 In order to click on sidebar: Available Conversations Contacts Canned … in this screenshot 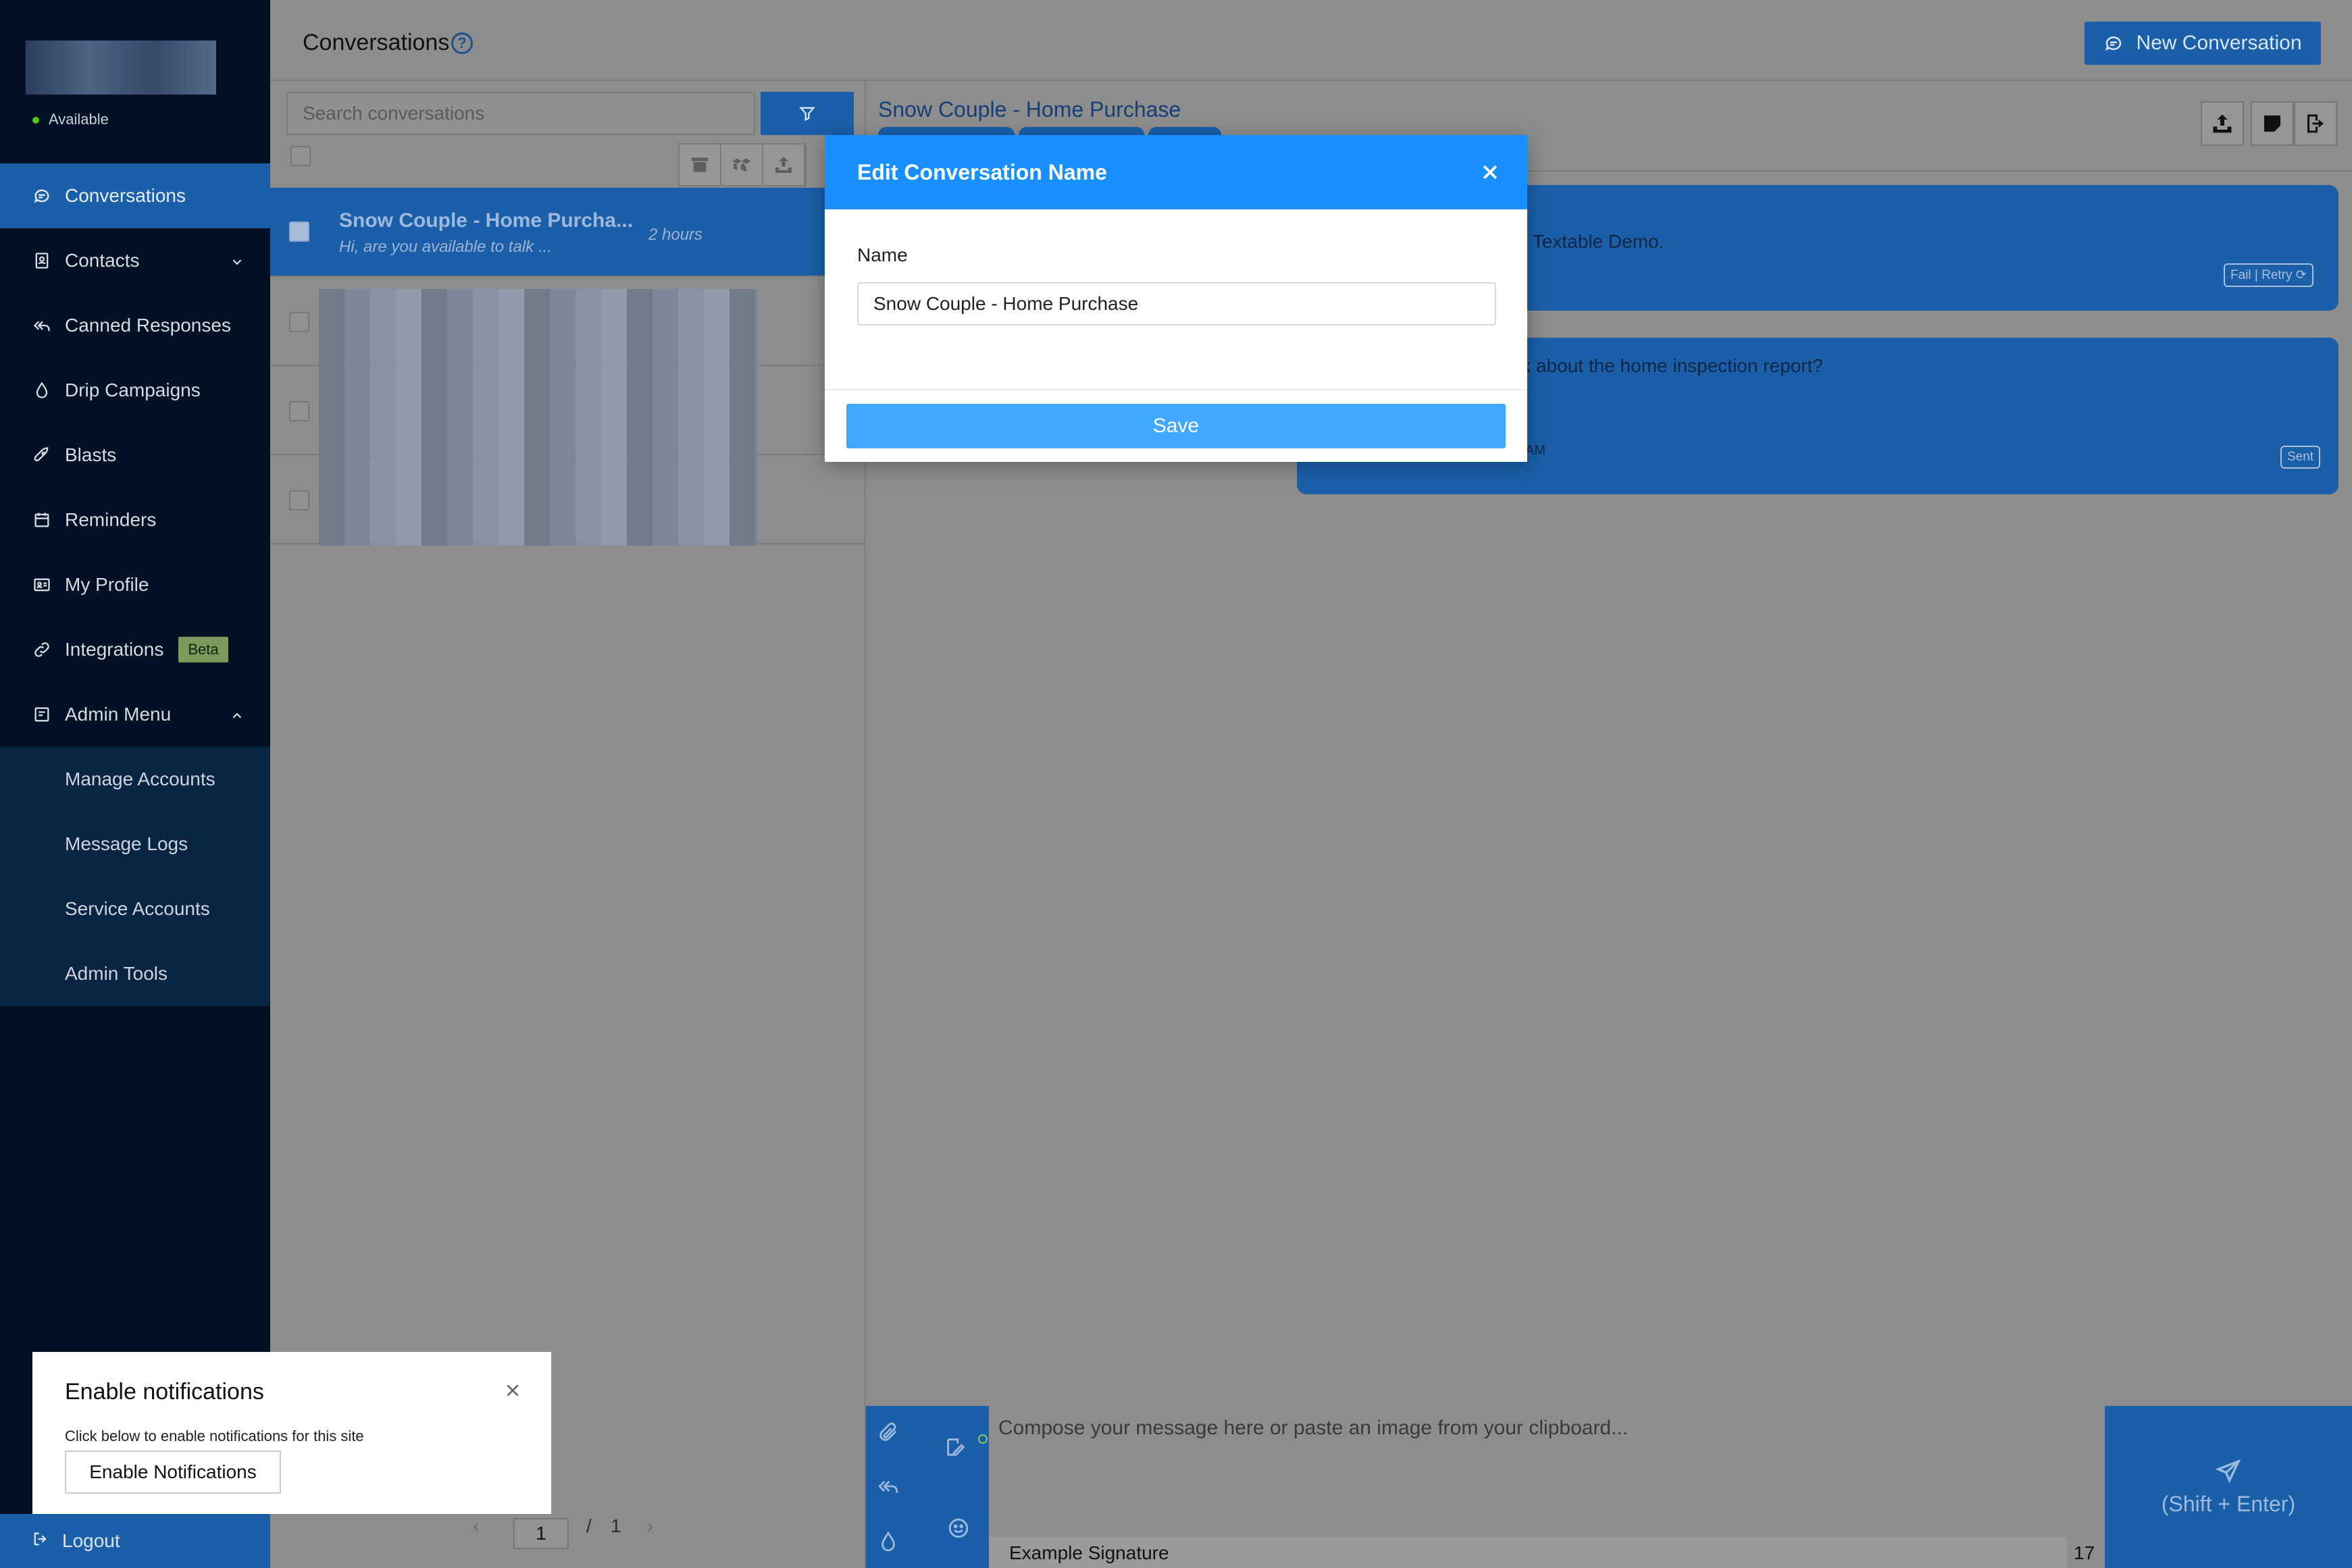, I will do `click(135, 784)`.